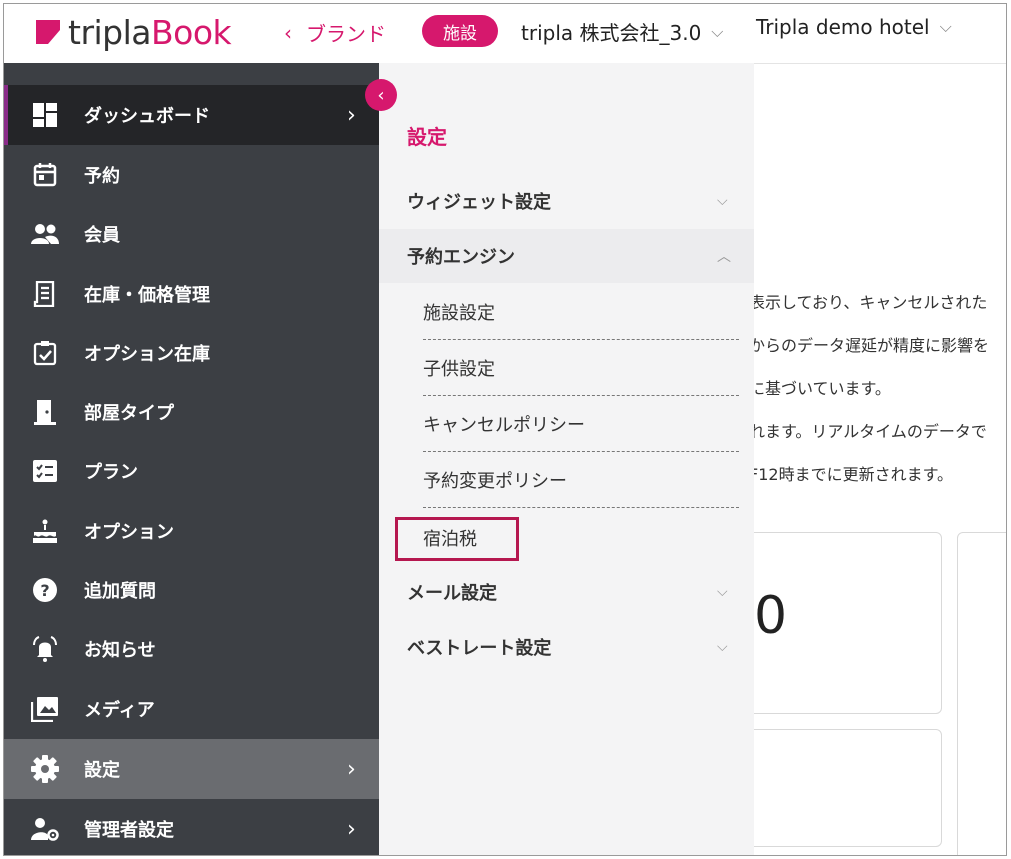 Image resolution: width=1011 pixels, height=859 pixels. What do you see at coordinates (119, 710) in the screenshot?
I see `sidebar-item-label: メディア` at bounding box center [119, 710].